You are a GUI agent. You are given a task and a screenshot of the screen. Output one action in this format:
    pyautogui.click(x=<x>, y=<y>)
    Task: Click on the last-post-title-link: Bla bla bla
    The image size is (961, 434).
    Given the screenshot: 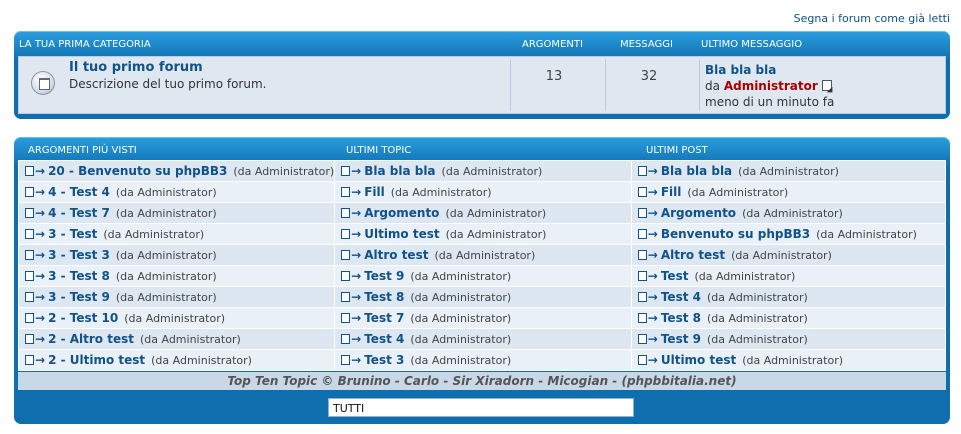 What is the action you would take?
    pyautogui.click(x=740, y=70)
    